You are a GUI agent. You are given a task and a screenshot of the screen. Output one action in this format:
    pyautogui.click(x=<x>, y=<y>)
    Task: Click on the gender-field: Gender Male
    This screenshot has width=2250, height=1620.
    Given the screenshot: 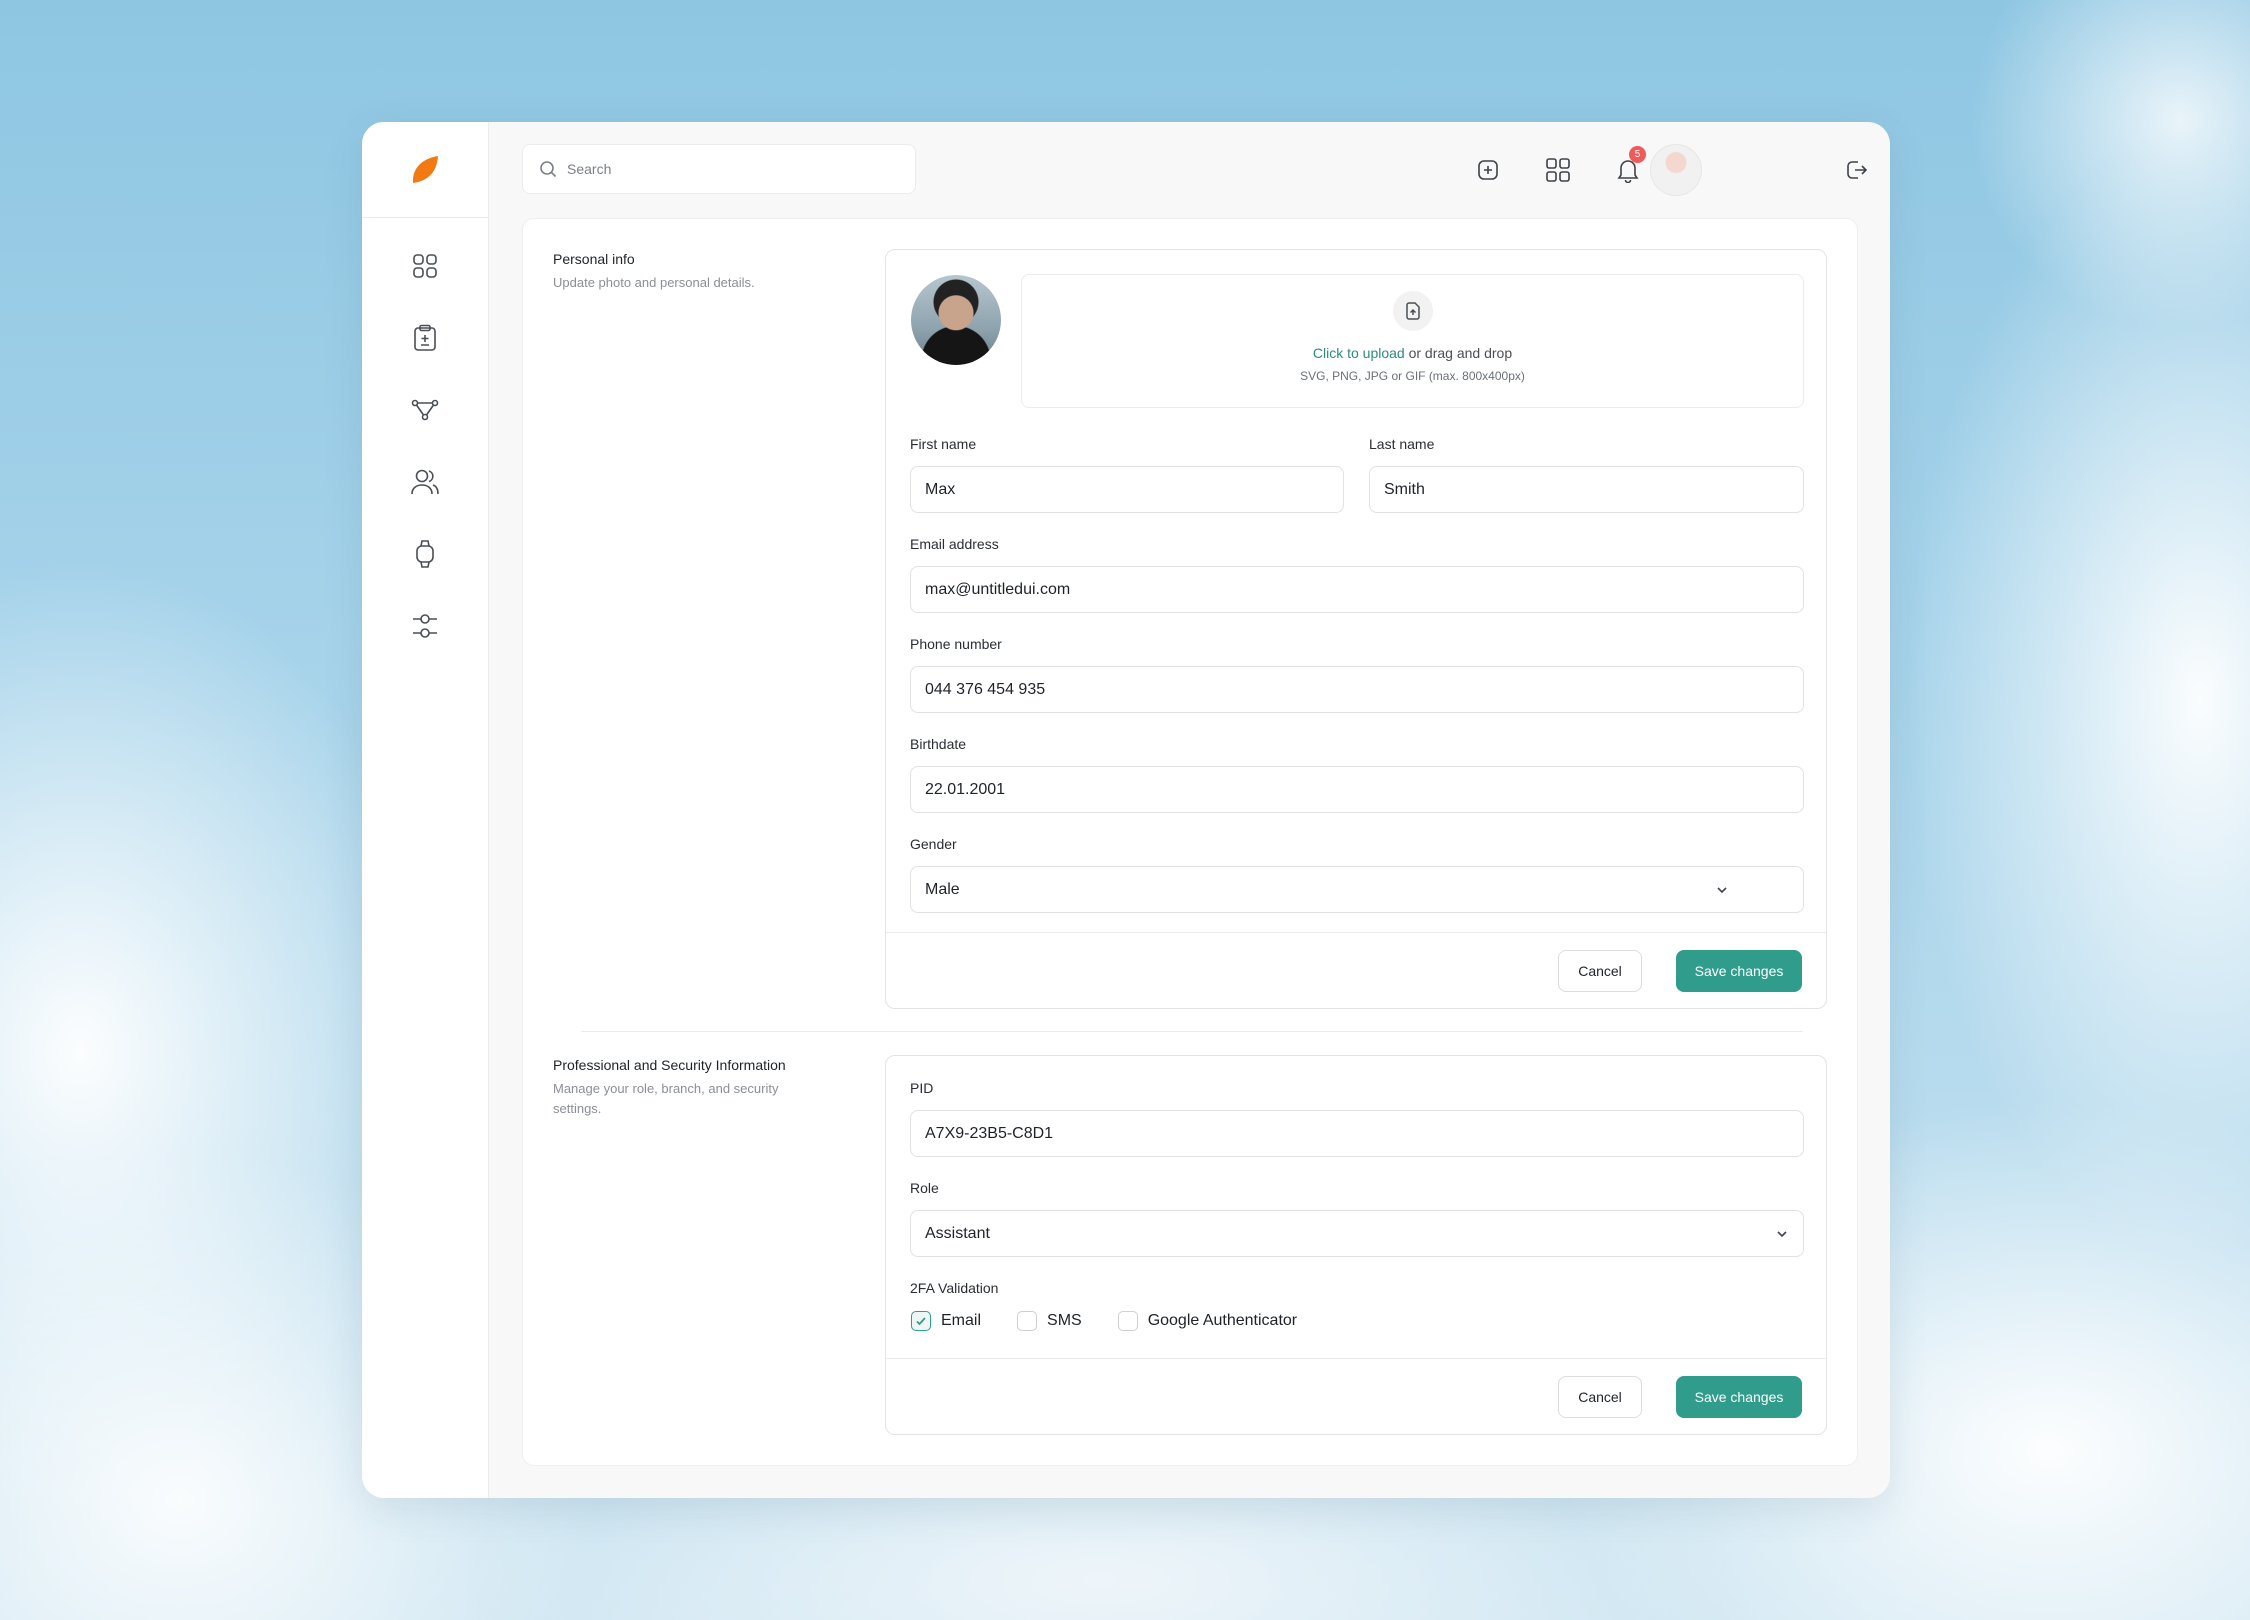 What is the action you would take?
    pyautogui.click(x=1357, y=874)
    